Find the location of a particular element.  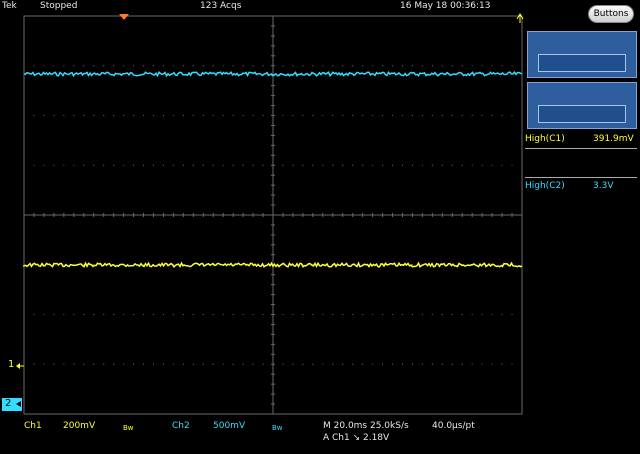

ch1-name: Ch1 is located at coordinates (33, 426).